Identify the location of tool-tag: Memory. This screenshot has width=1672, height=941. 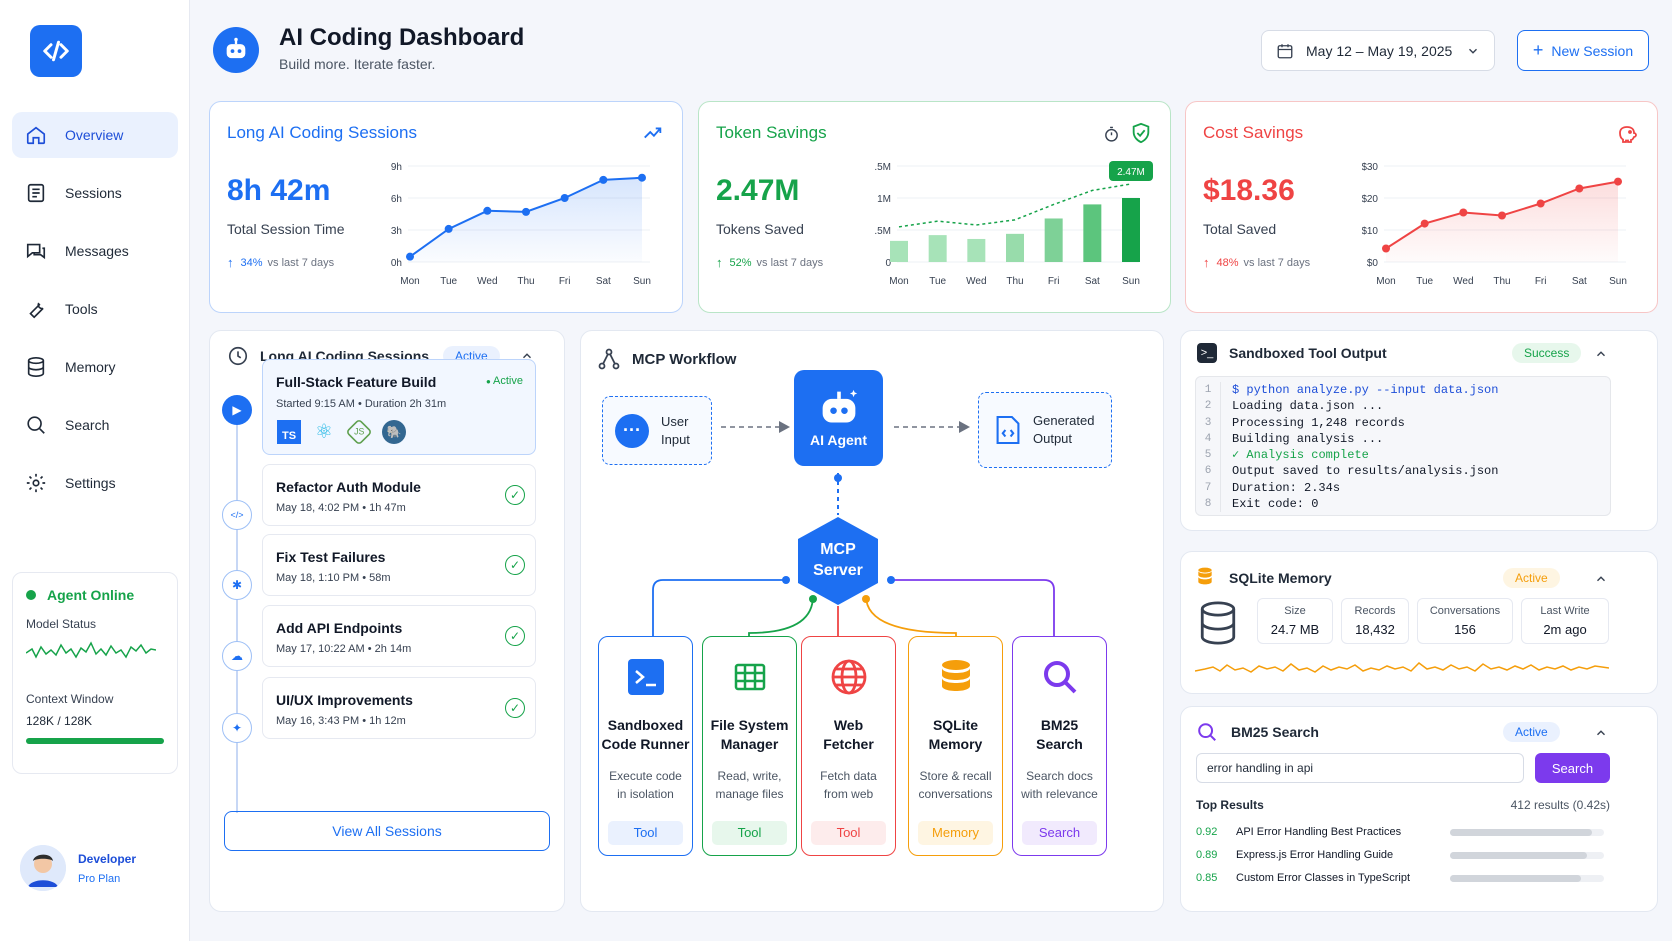
(955, 833).